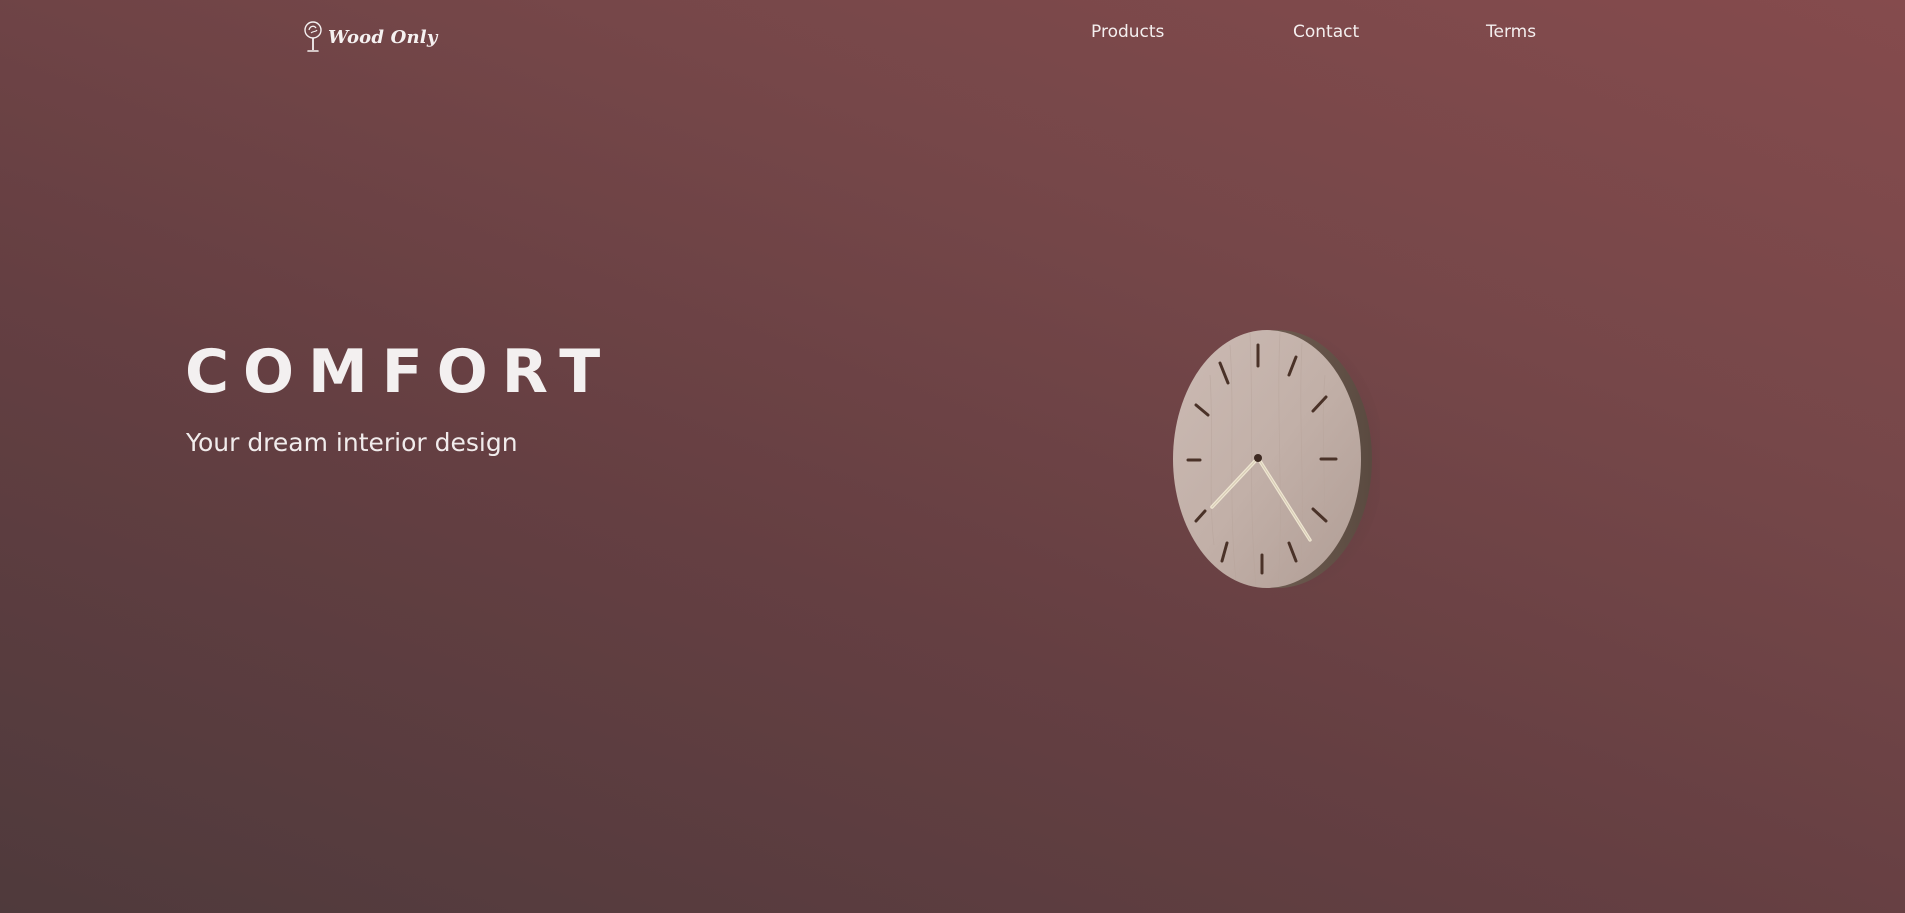 The width and height of the screenshot is (1905, 913). I want to click on nav-link-products: Products, so click(1127, 32).